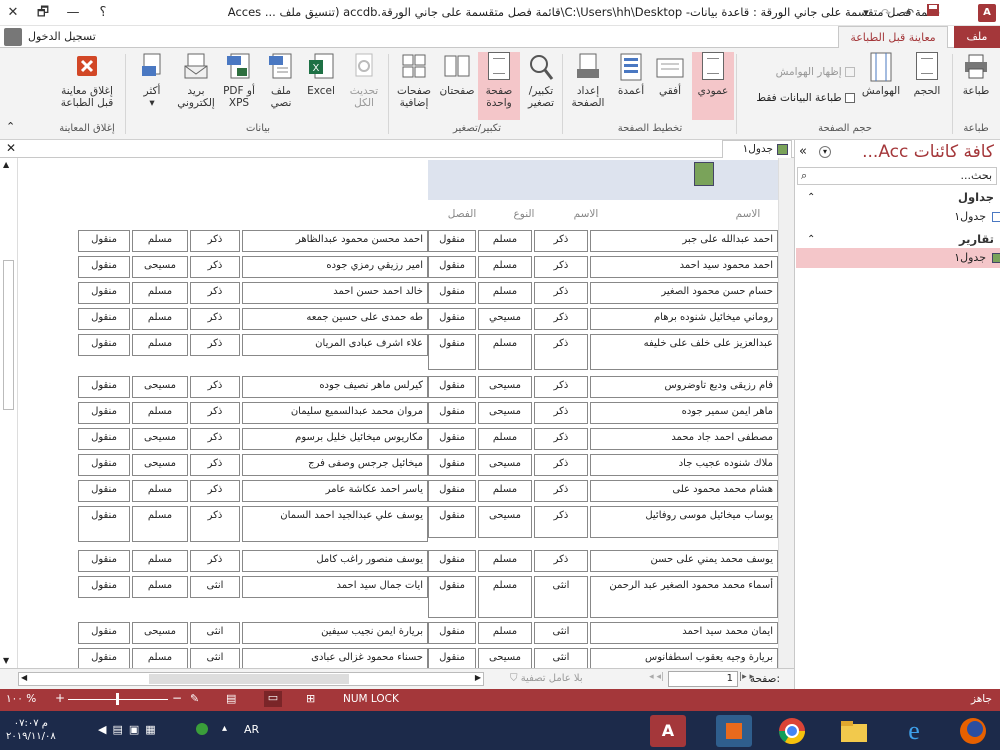 Image resolution: width=1000 pixels, height=750 pixels. What do you see at coordinates (11, 148) in the screenshot?
I see `close-document-button: ✕` at bounding box center [11, 148].